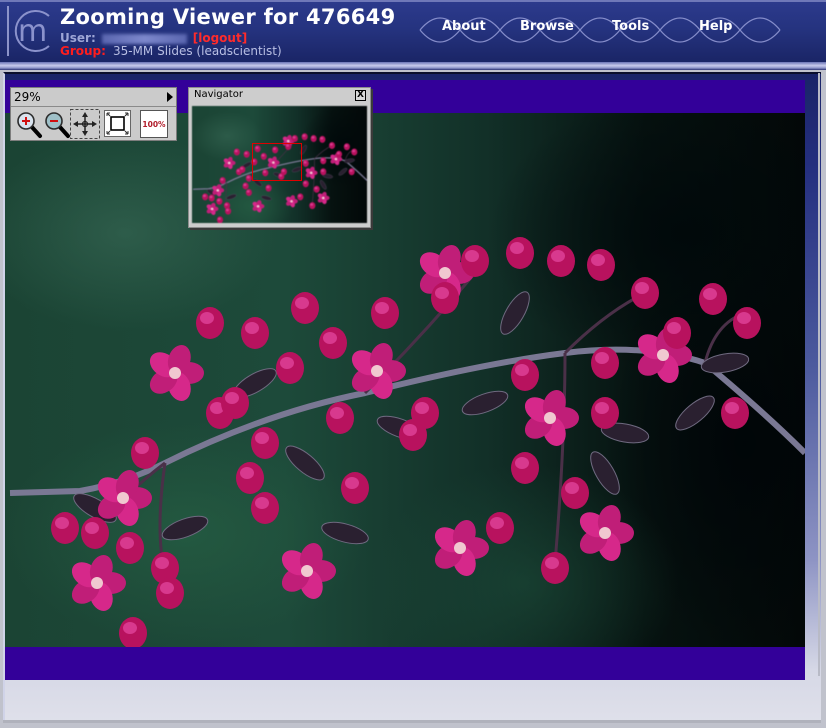 The height and width of the screenshot is (728, 826). I want to click on fit-to-window-button, so click(117, 123).